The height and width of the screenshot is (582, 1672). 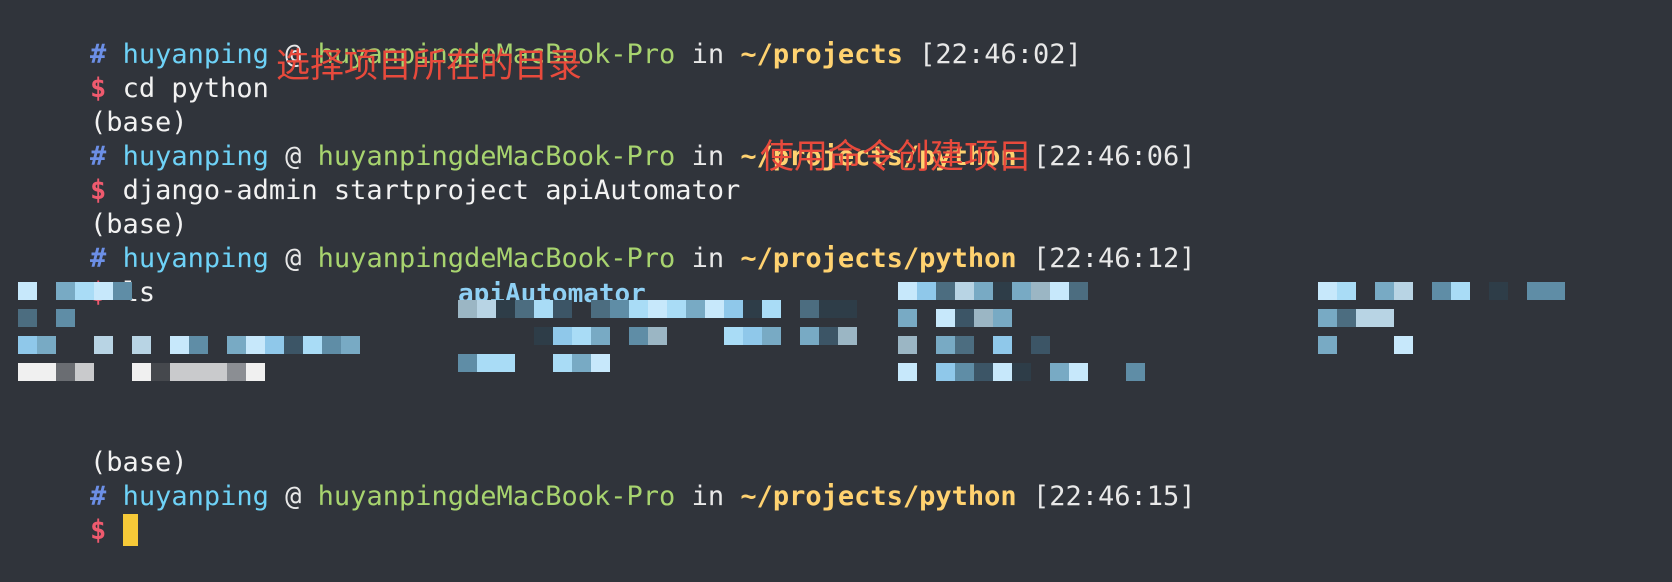 I want to click on annotation-select-directory: 选择项目所在的目录, so click(x=429, y=66).